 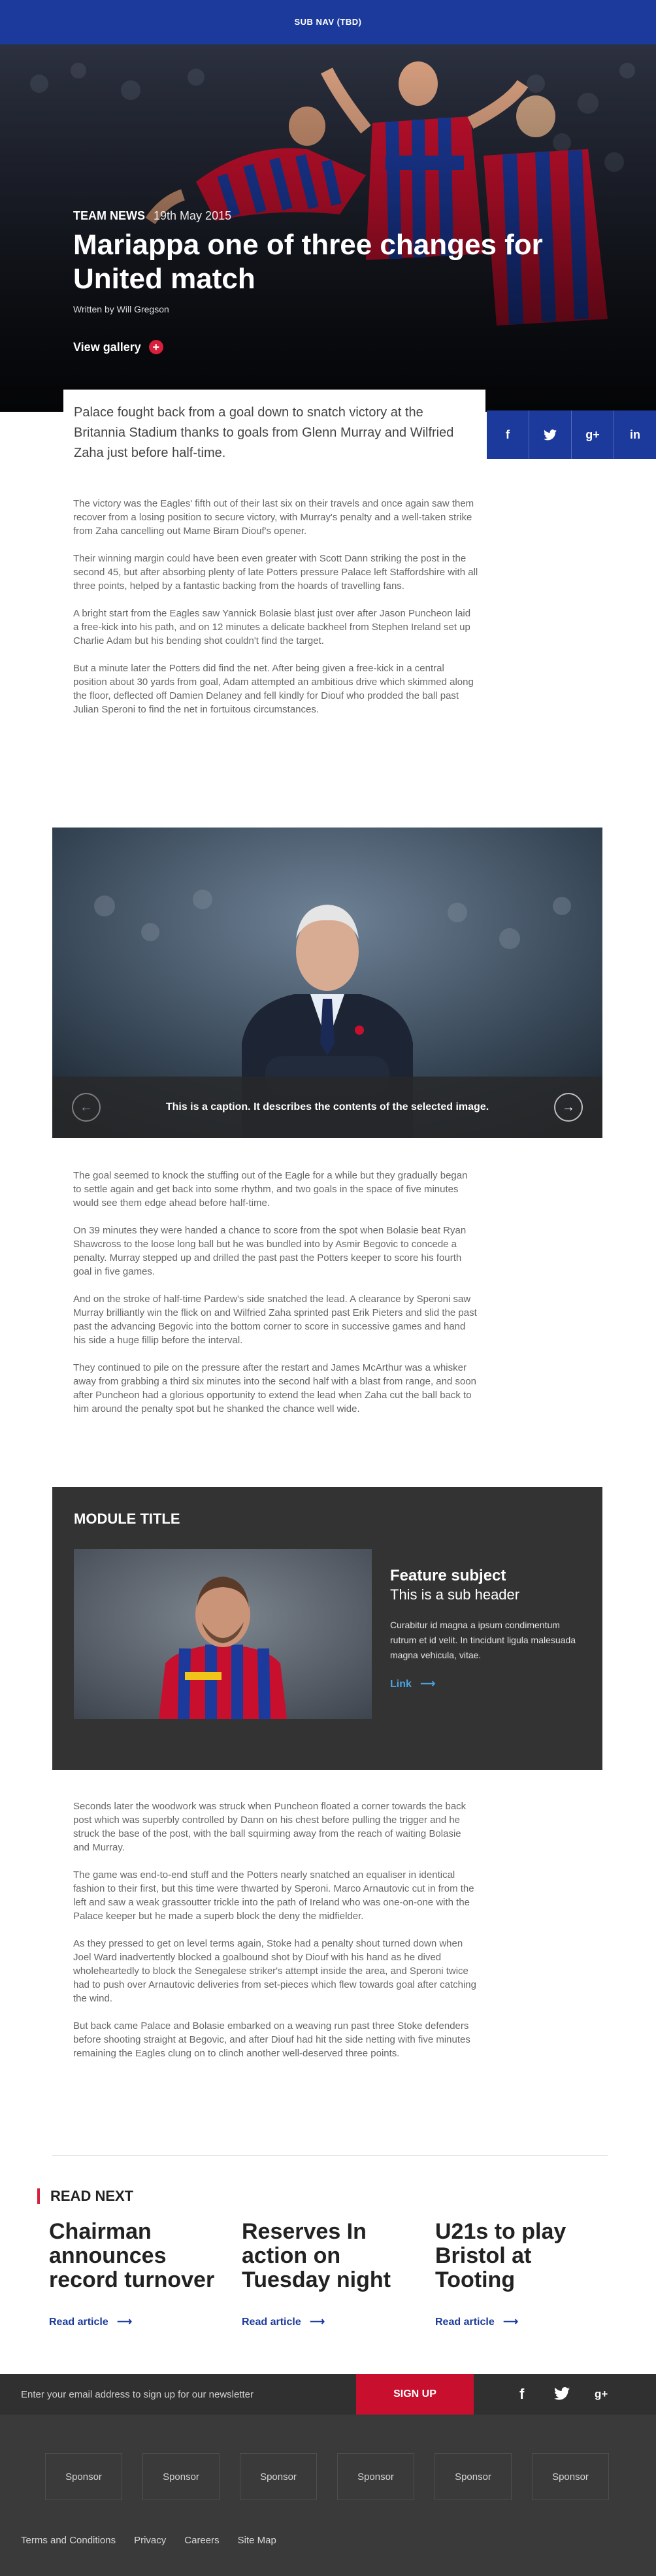 I want to click on sign-up-button: SIGN UP, so click(x=415, y=2395).